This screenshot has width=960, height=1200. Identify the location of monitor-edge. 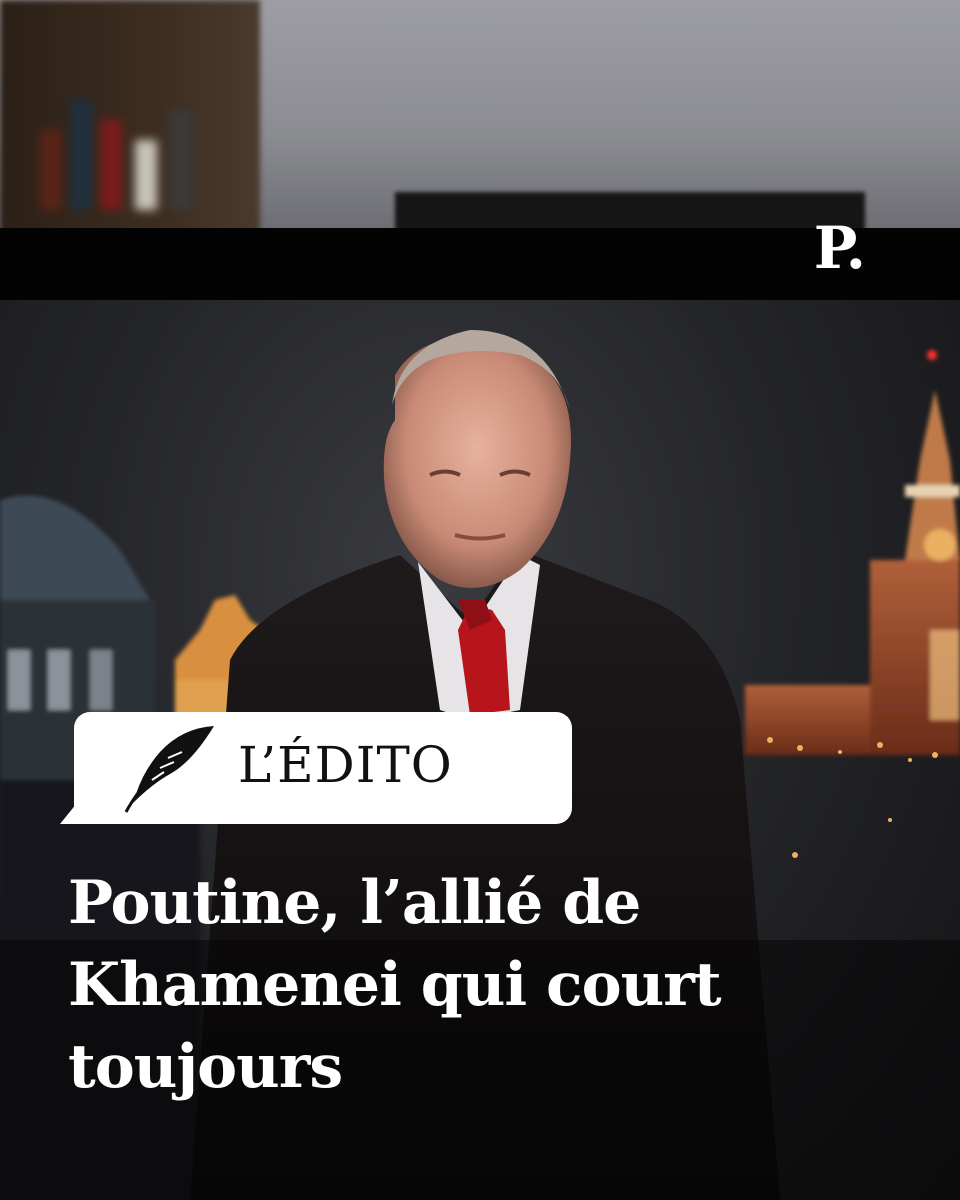
(630, 212).